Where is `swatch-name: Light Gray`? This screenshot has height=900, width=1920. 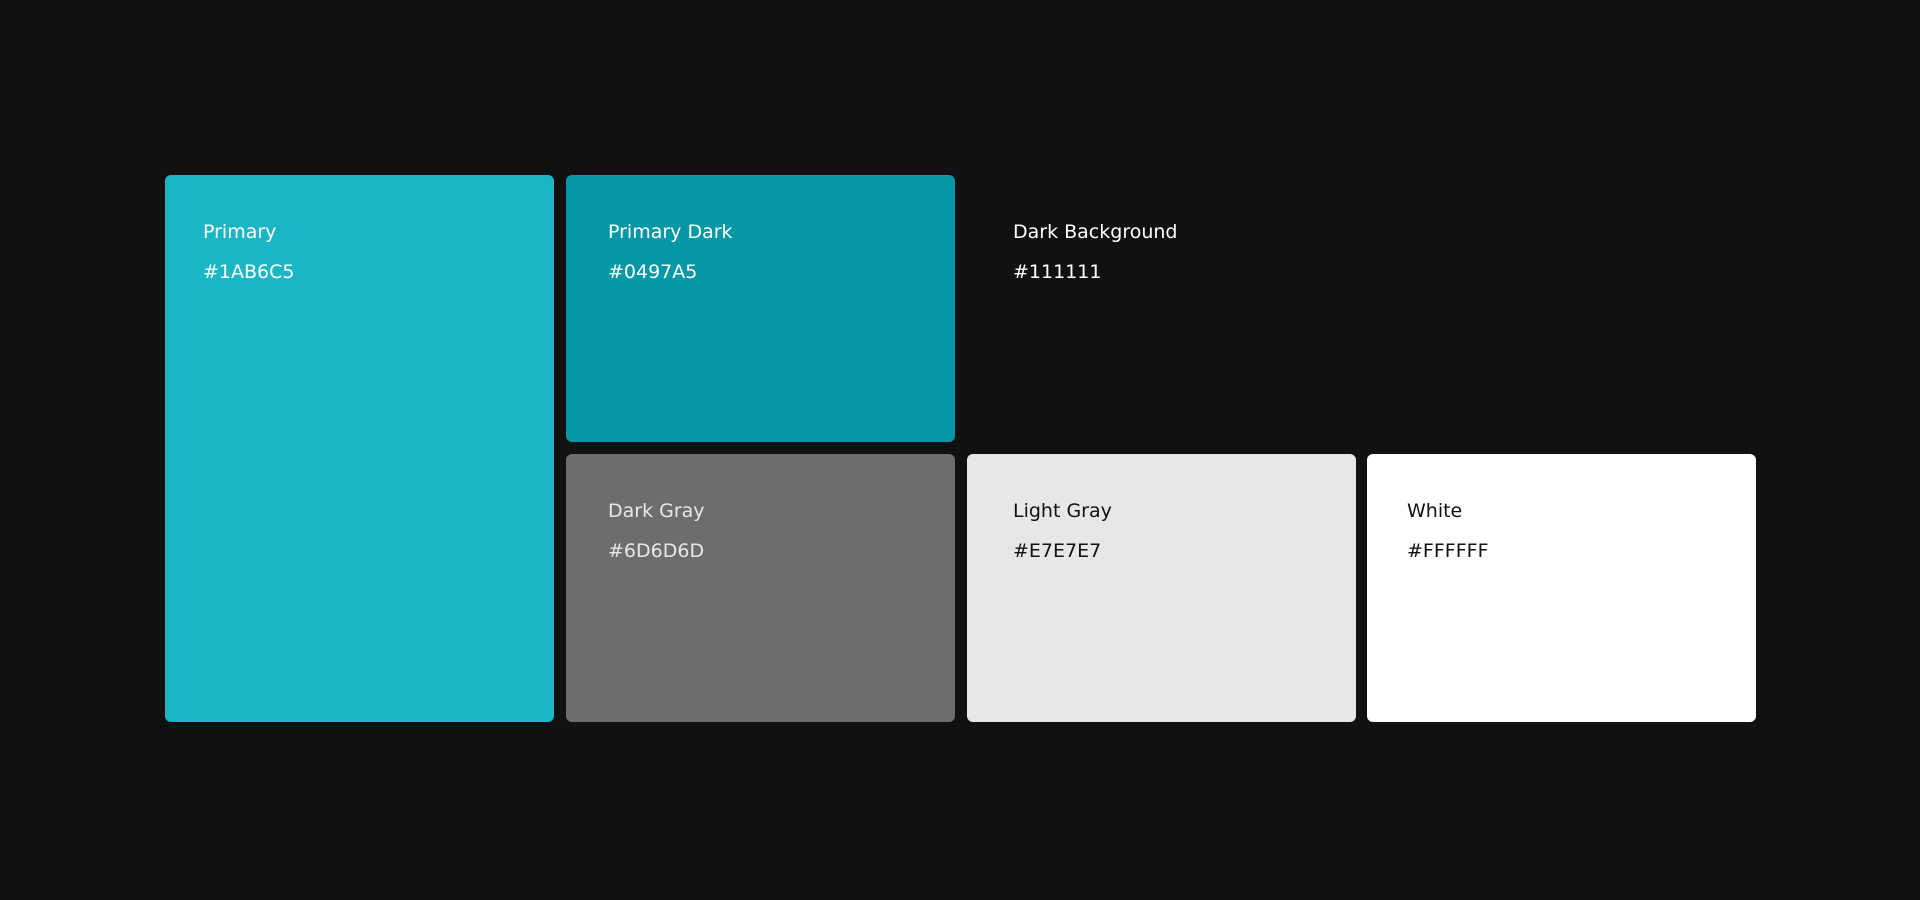 swatch-name: Light Gray is located at coordinates (1062, 511).